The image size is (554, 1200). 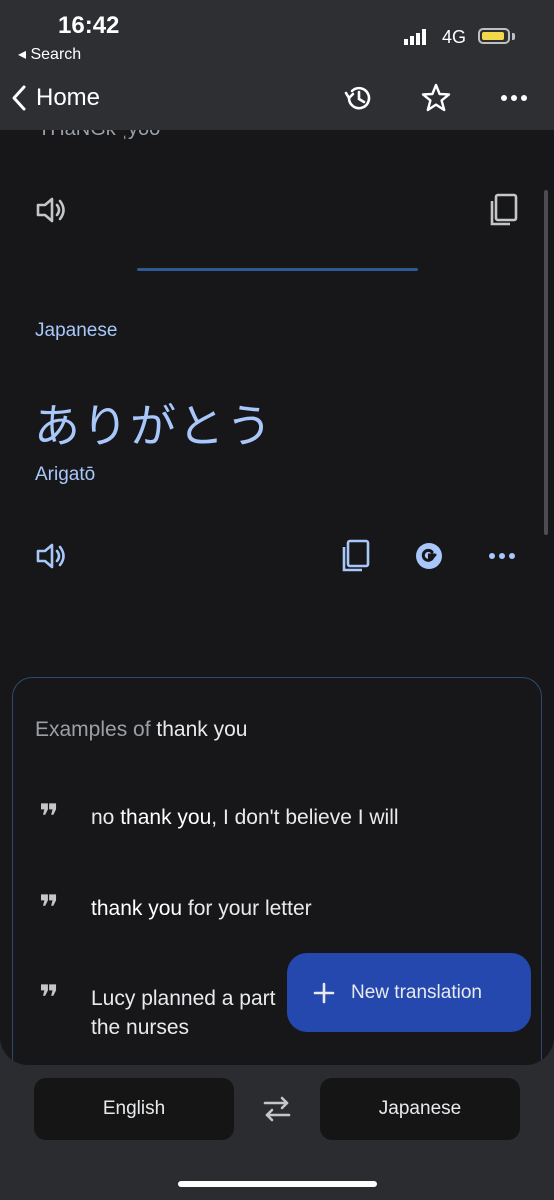 What do you see at coordinates (277, 98) in the screenshot?
I see `app-bar: Home` at bounding box center [277, 98].